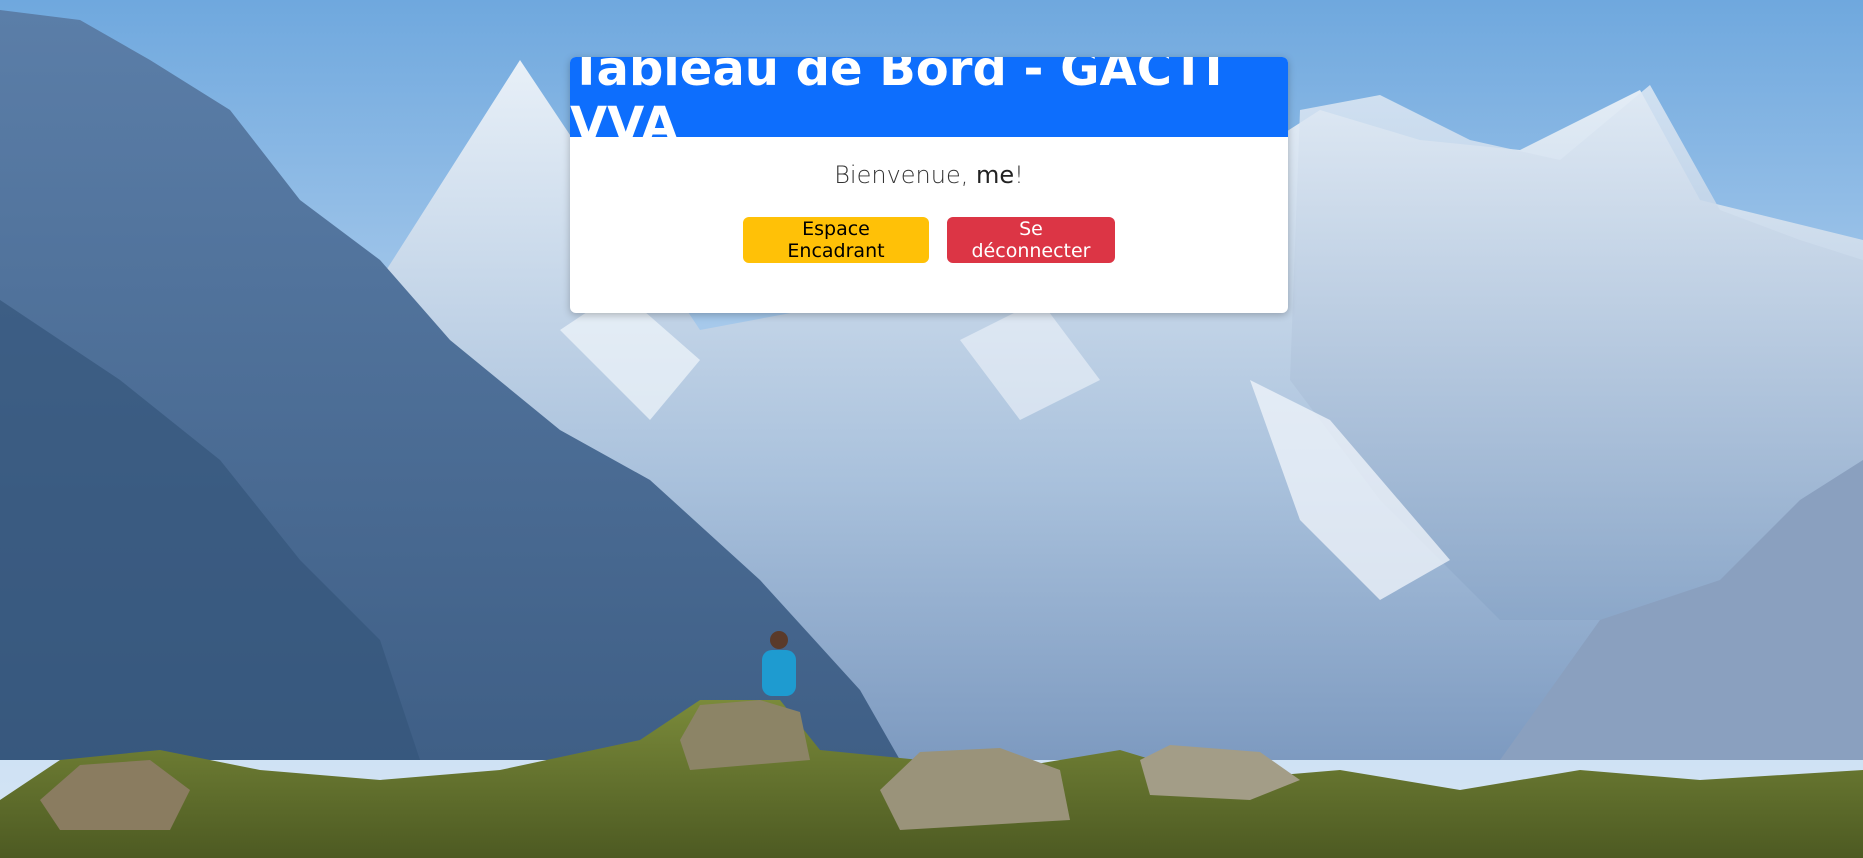 This screenshot has width=1863, height=858. Describe the element at coordinates (905, 175) in the screenshot. I see `welcome-prefix: Bienvenue,` at that location.